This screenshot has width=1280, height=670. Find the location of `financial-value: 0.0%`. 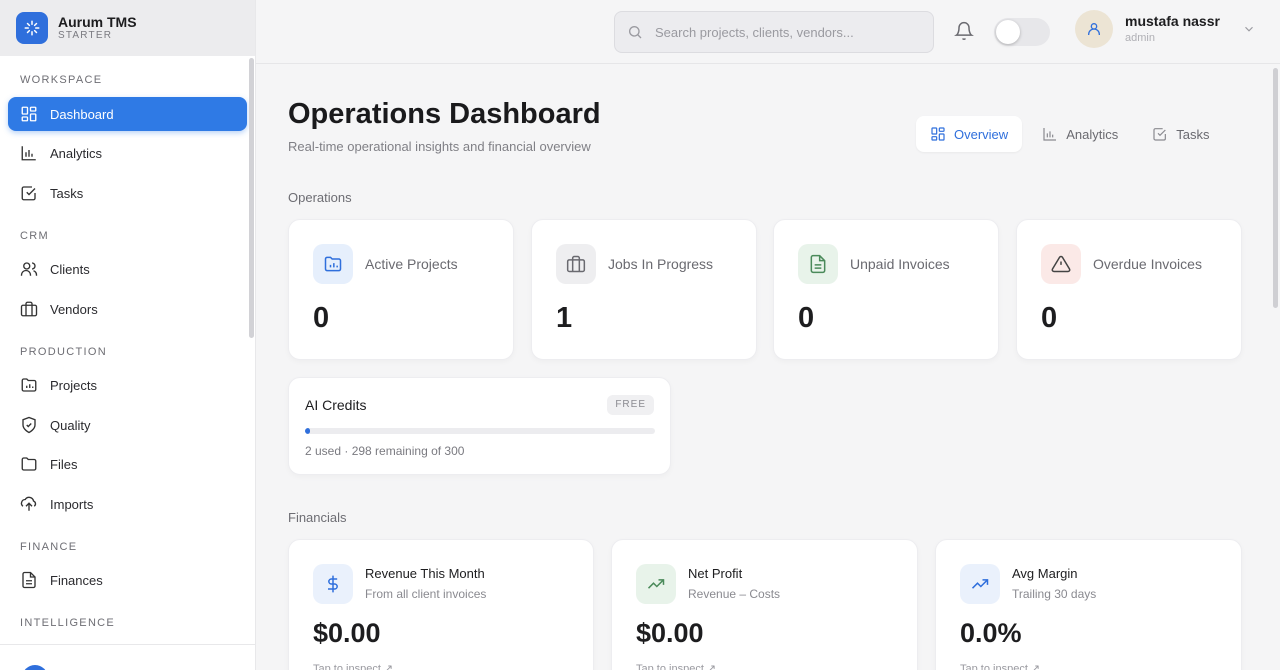

financial-value: 0.0% is located at coordinates (991, 633).